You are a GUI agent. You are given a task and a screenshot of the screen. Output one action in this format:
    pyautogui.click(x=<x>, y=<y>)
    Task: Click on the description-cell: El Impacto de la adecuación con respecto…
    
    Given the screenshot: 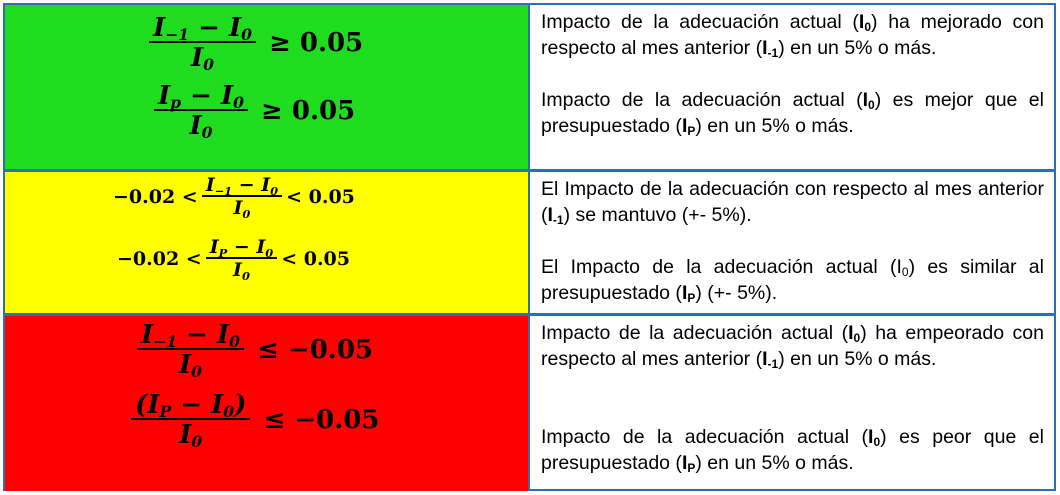 What is the action you would take?
    pyautogui.click(x=793, y=242)
    